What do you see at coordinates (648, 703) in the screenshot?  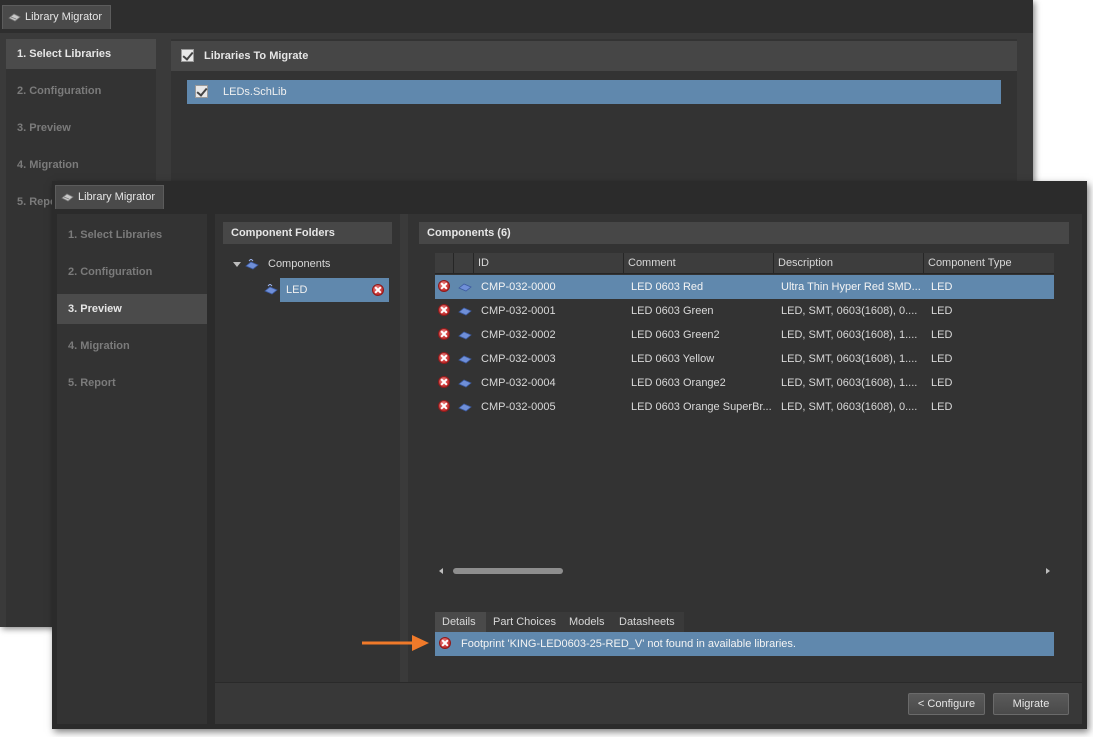 I see `footer-bar: < Configure Migrate` at bounding box center [648, 703].